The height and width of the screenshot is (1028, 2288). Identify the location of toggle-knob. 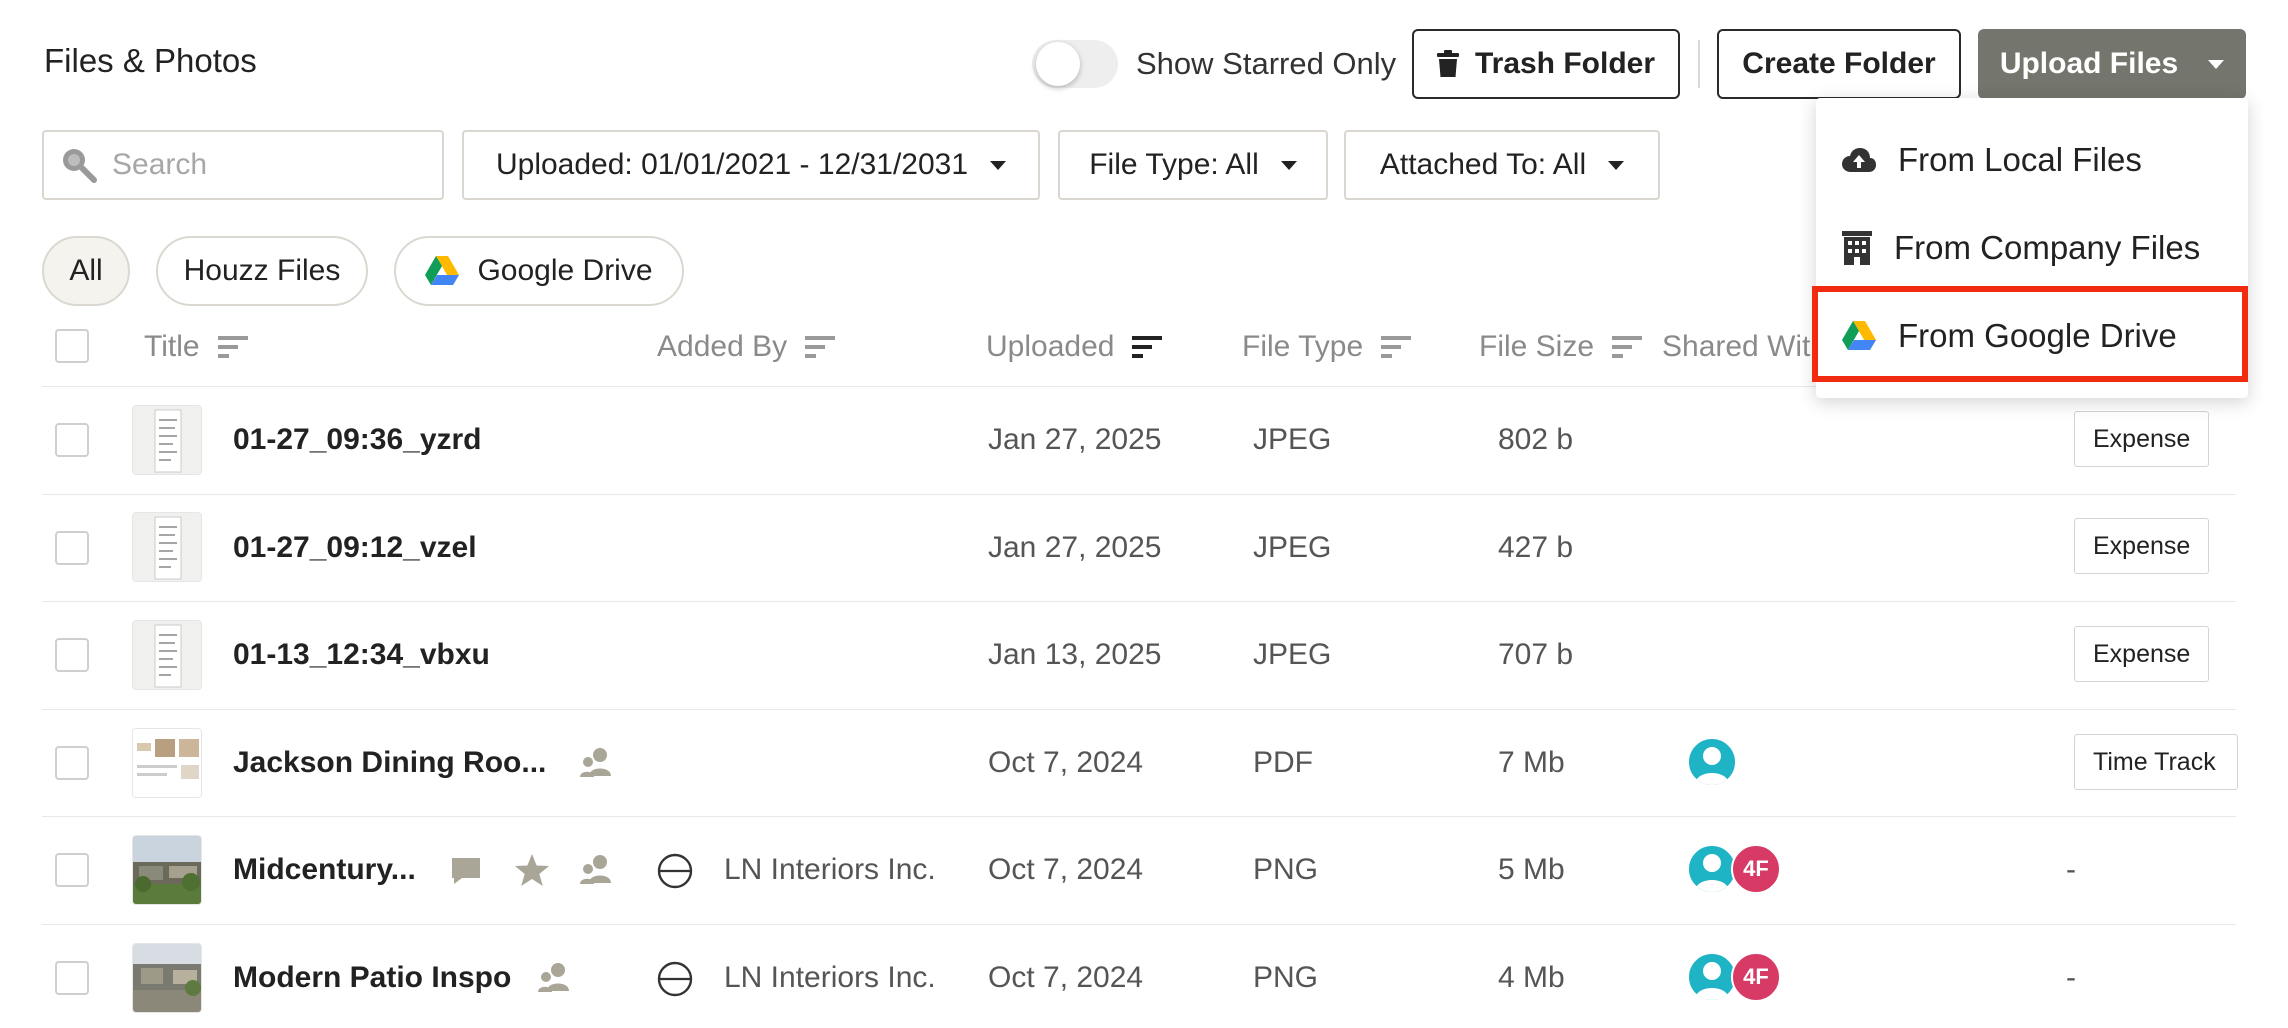
(1058, 64).